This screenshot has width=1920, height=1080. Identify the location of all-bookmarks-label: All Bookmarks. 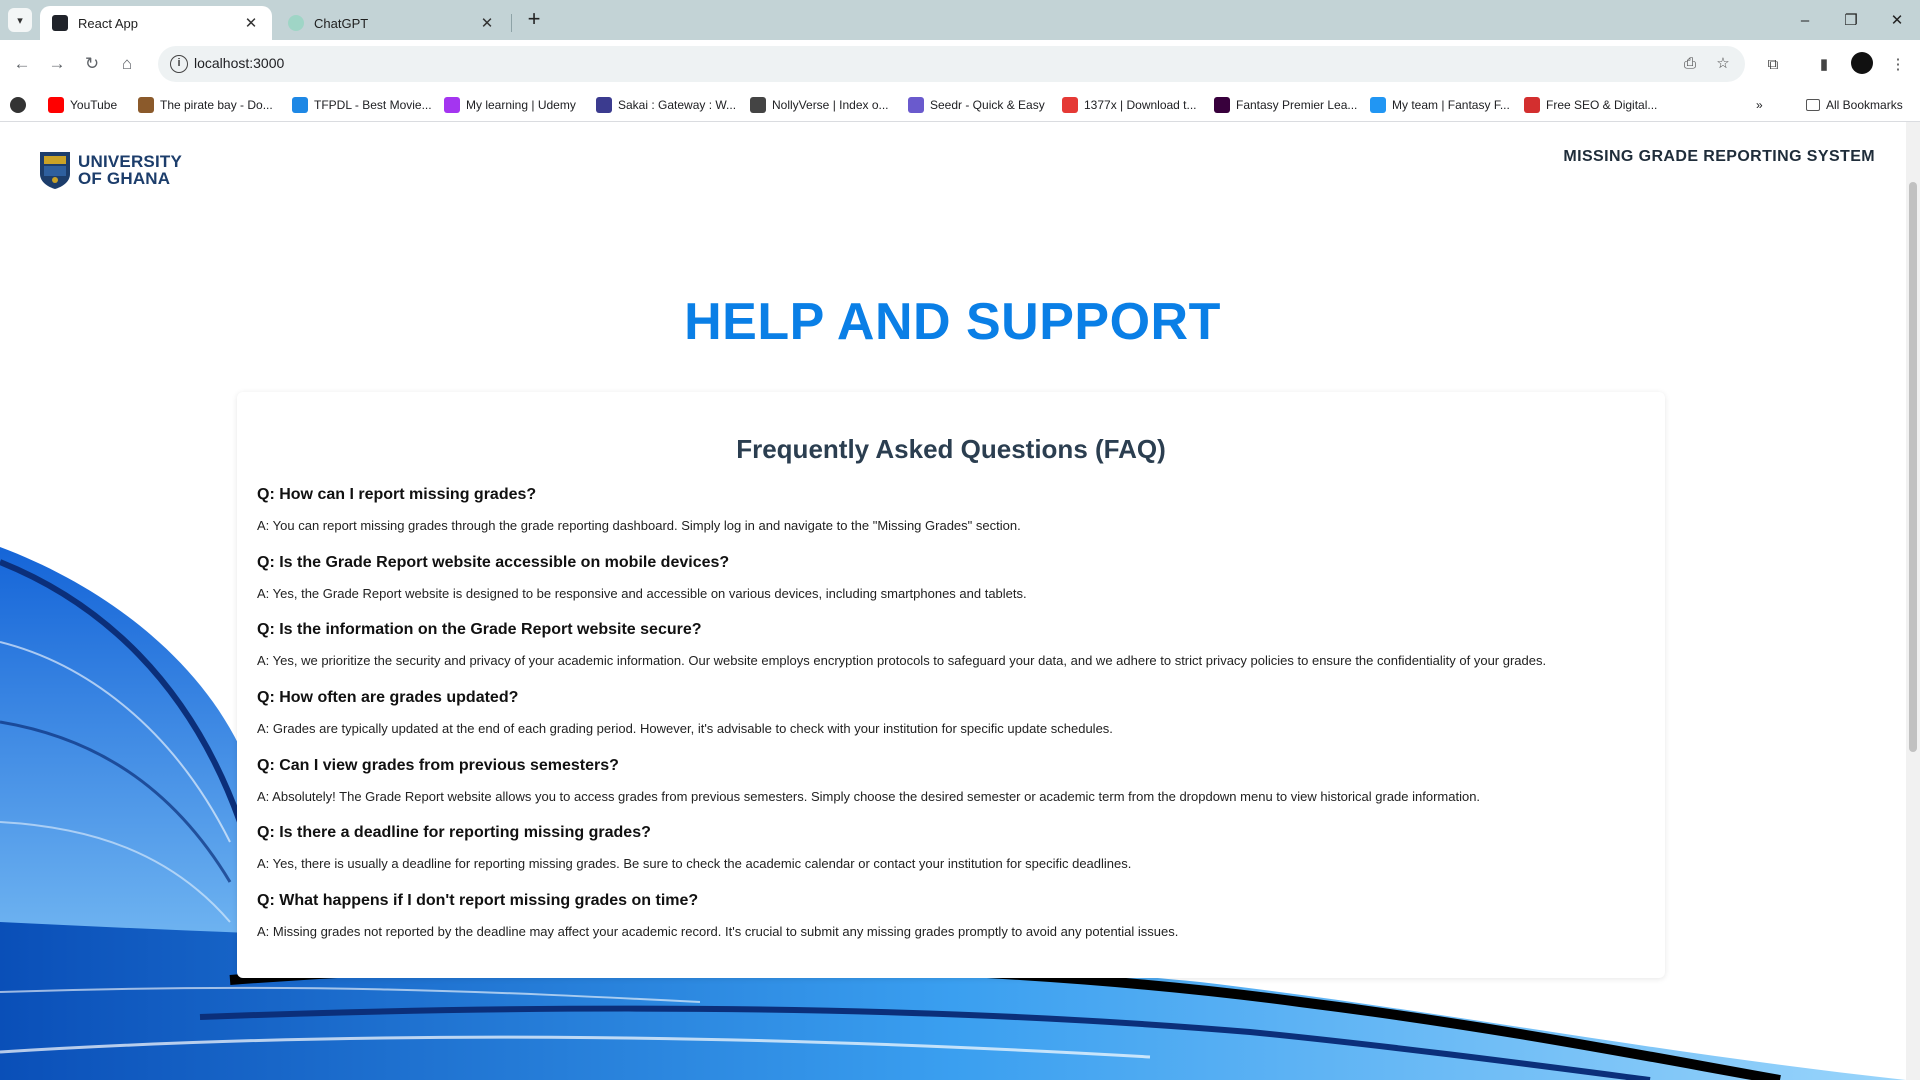
(1864, 105).